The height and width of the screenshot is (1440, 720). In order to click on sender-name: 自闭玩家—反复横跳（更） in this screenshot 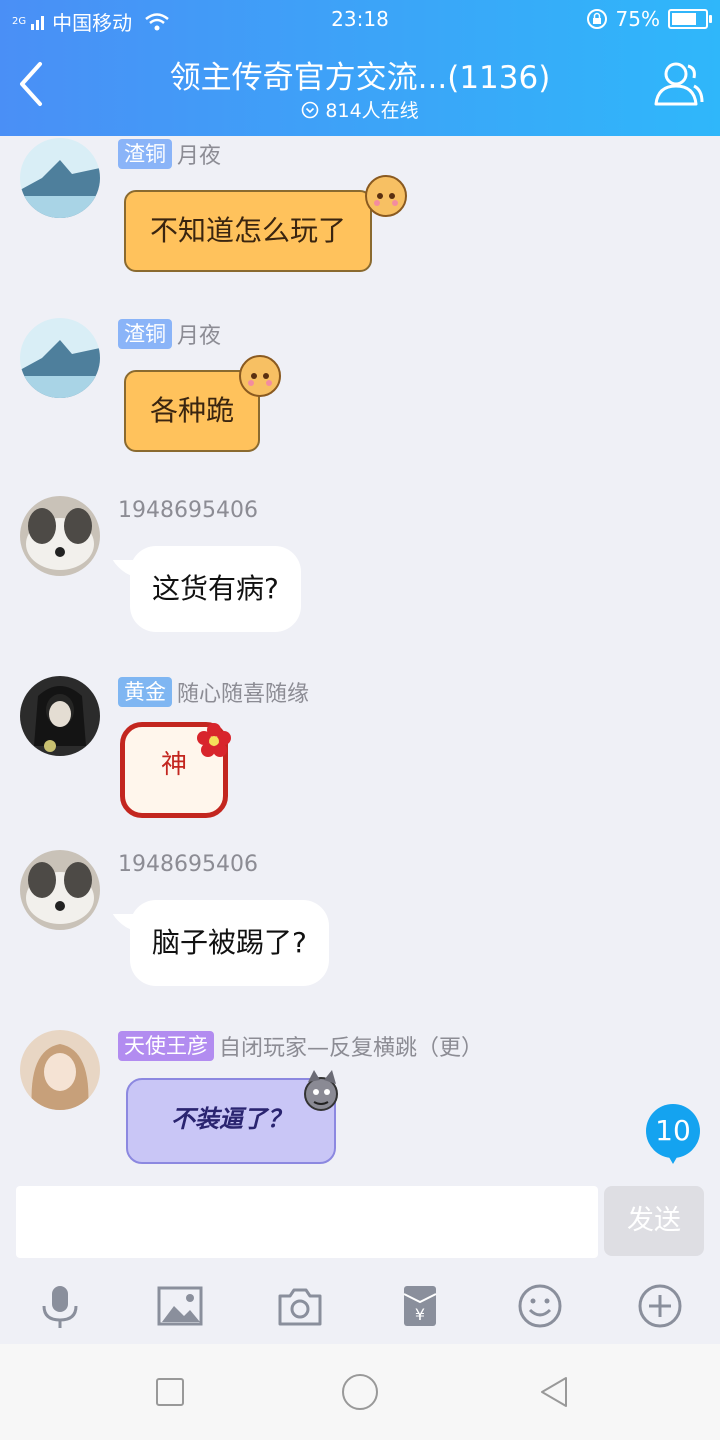, I will do `click(351, 1046)`.